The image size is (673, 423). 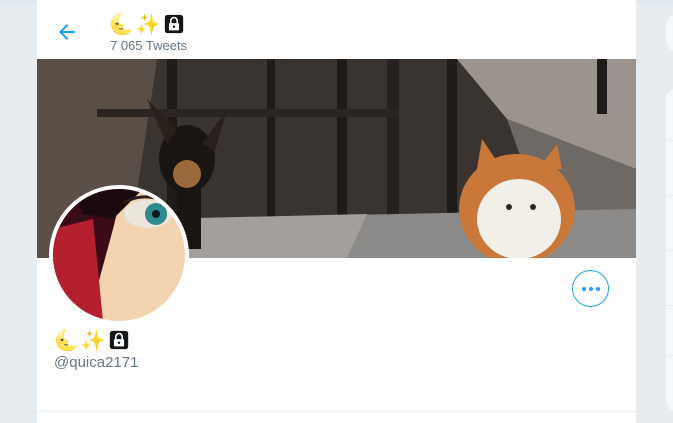 I want to click on arrow-left-icon, so click(x=67, y=32).